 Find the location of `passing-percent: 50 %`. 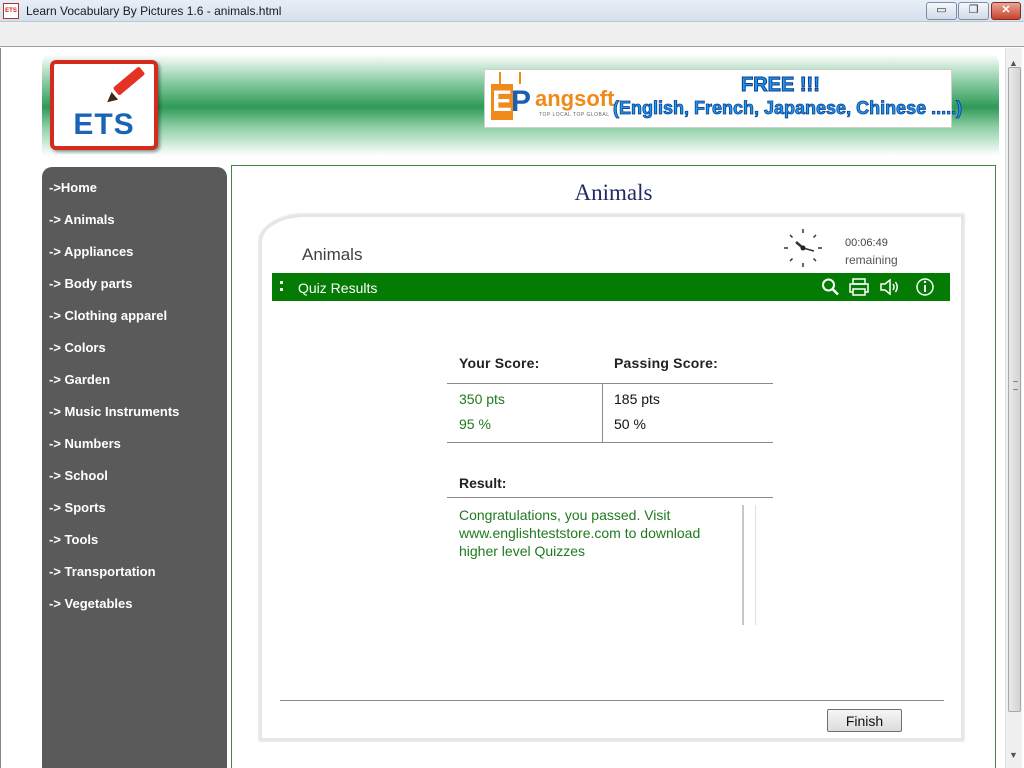

passing-percent: 50 % is located at coordinates (630, 424).